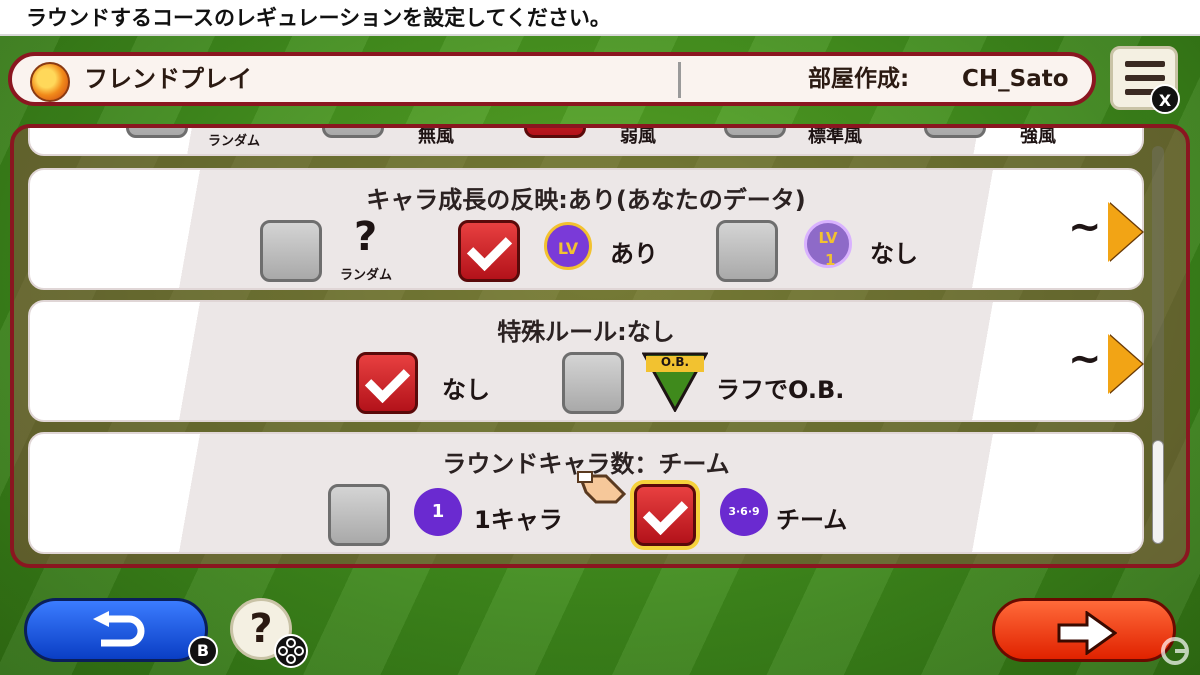  I want to click on chars-team-label: チーム, so click(812, 520).